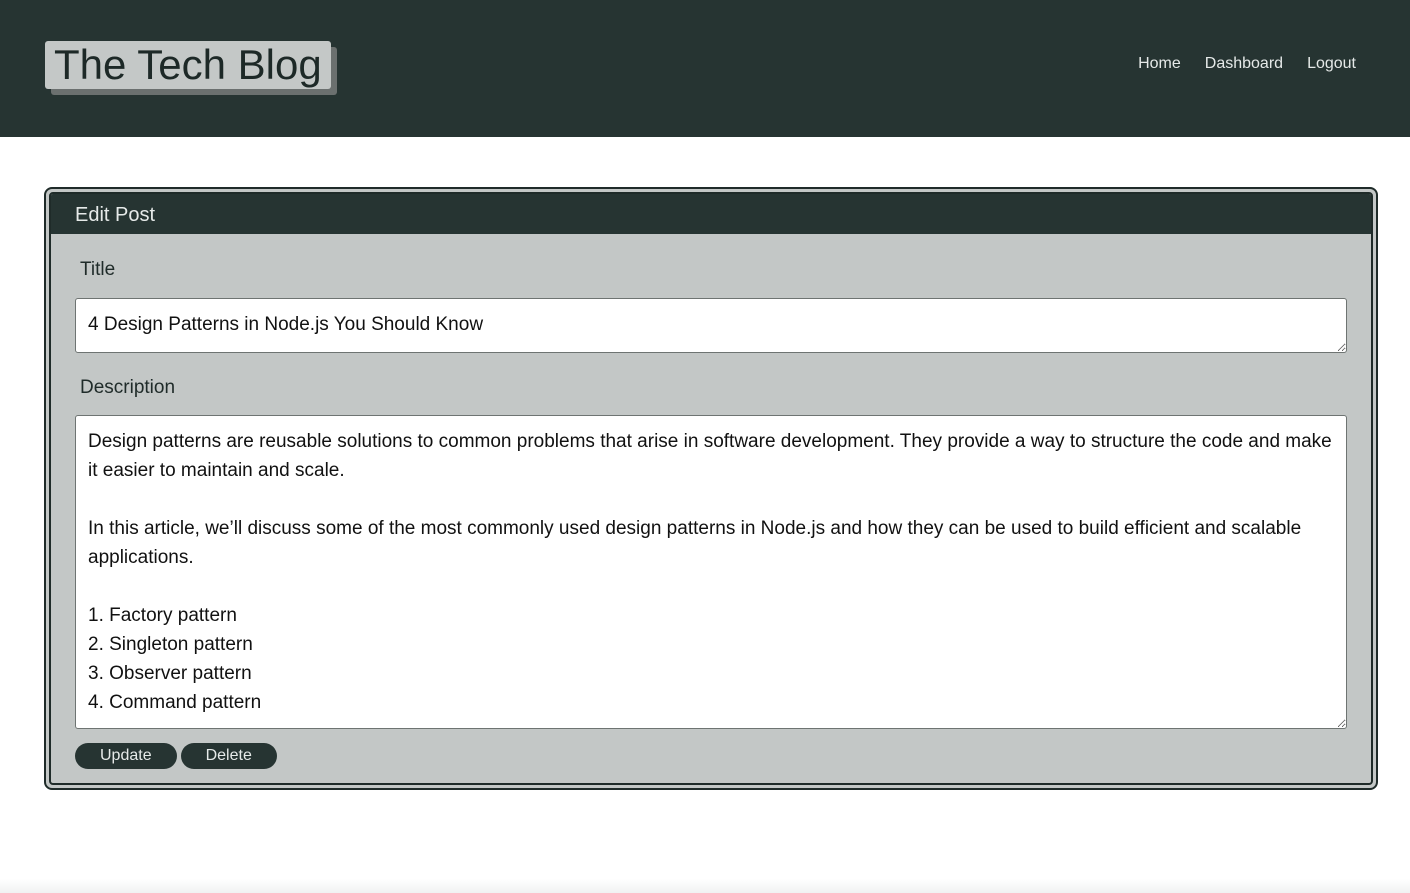 The width and height of the screenshot is (1410, 893). I want to click on edit-post-heading: Edit Post, so click(711, 214).